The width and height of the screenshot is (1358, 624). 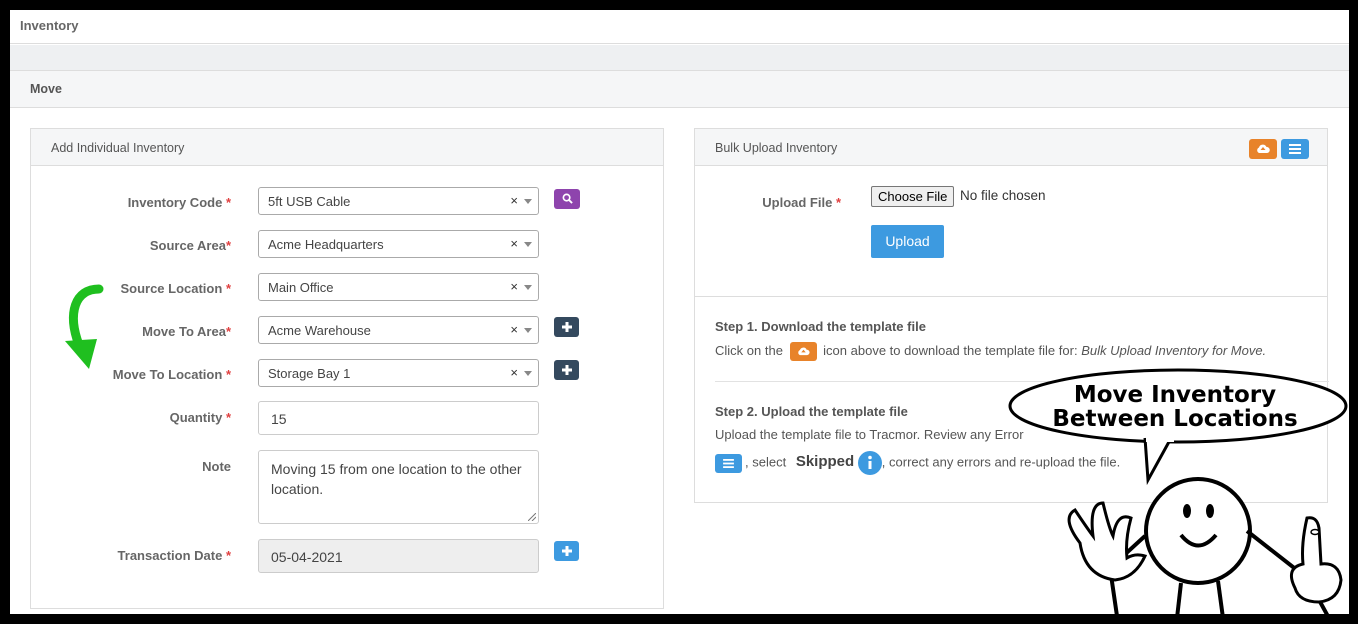 I want to click on move-to-area-select: Acme Warehouse ×, so click(x=398, y=330).